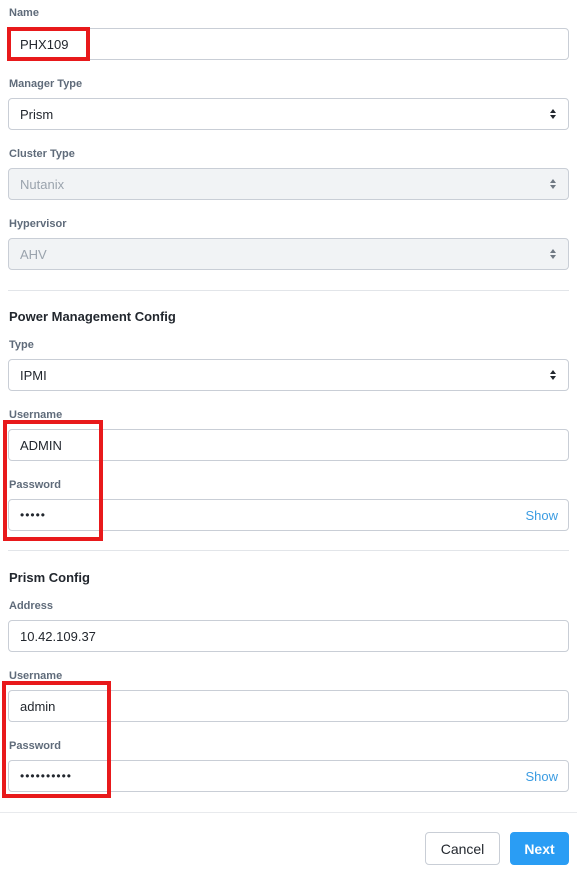  Describe the element at coordinates (38, 224) in the screenshot. I see `hypervisor-label: Hypervisor` at that location.